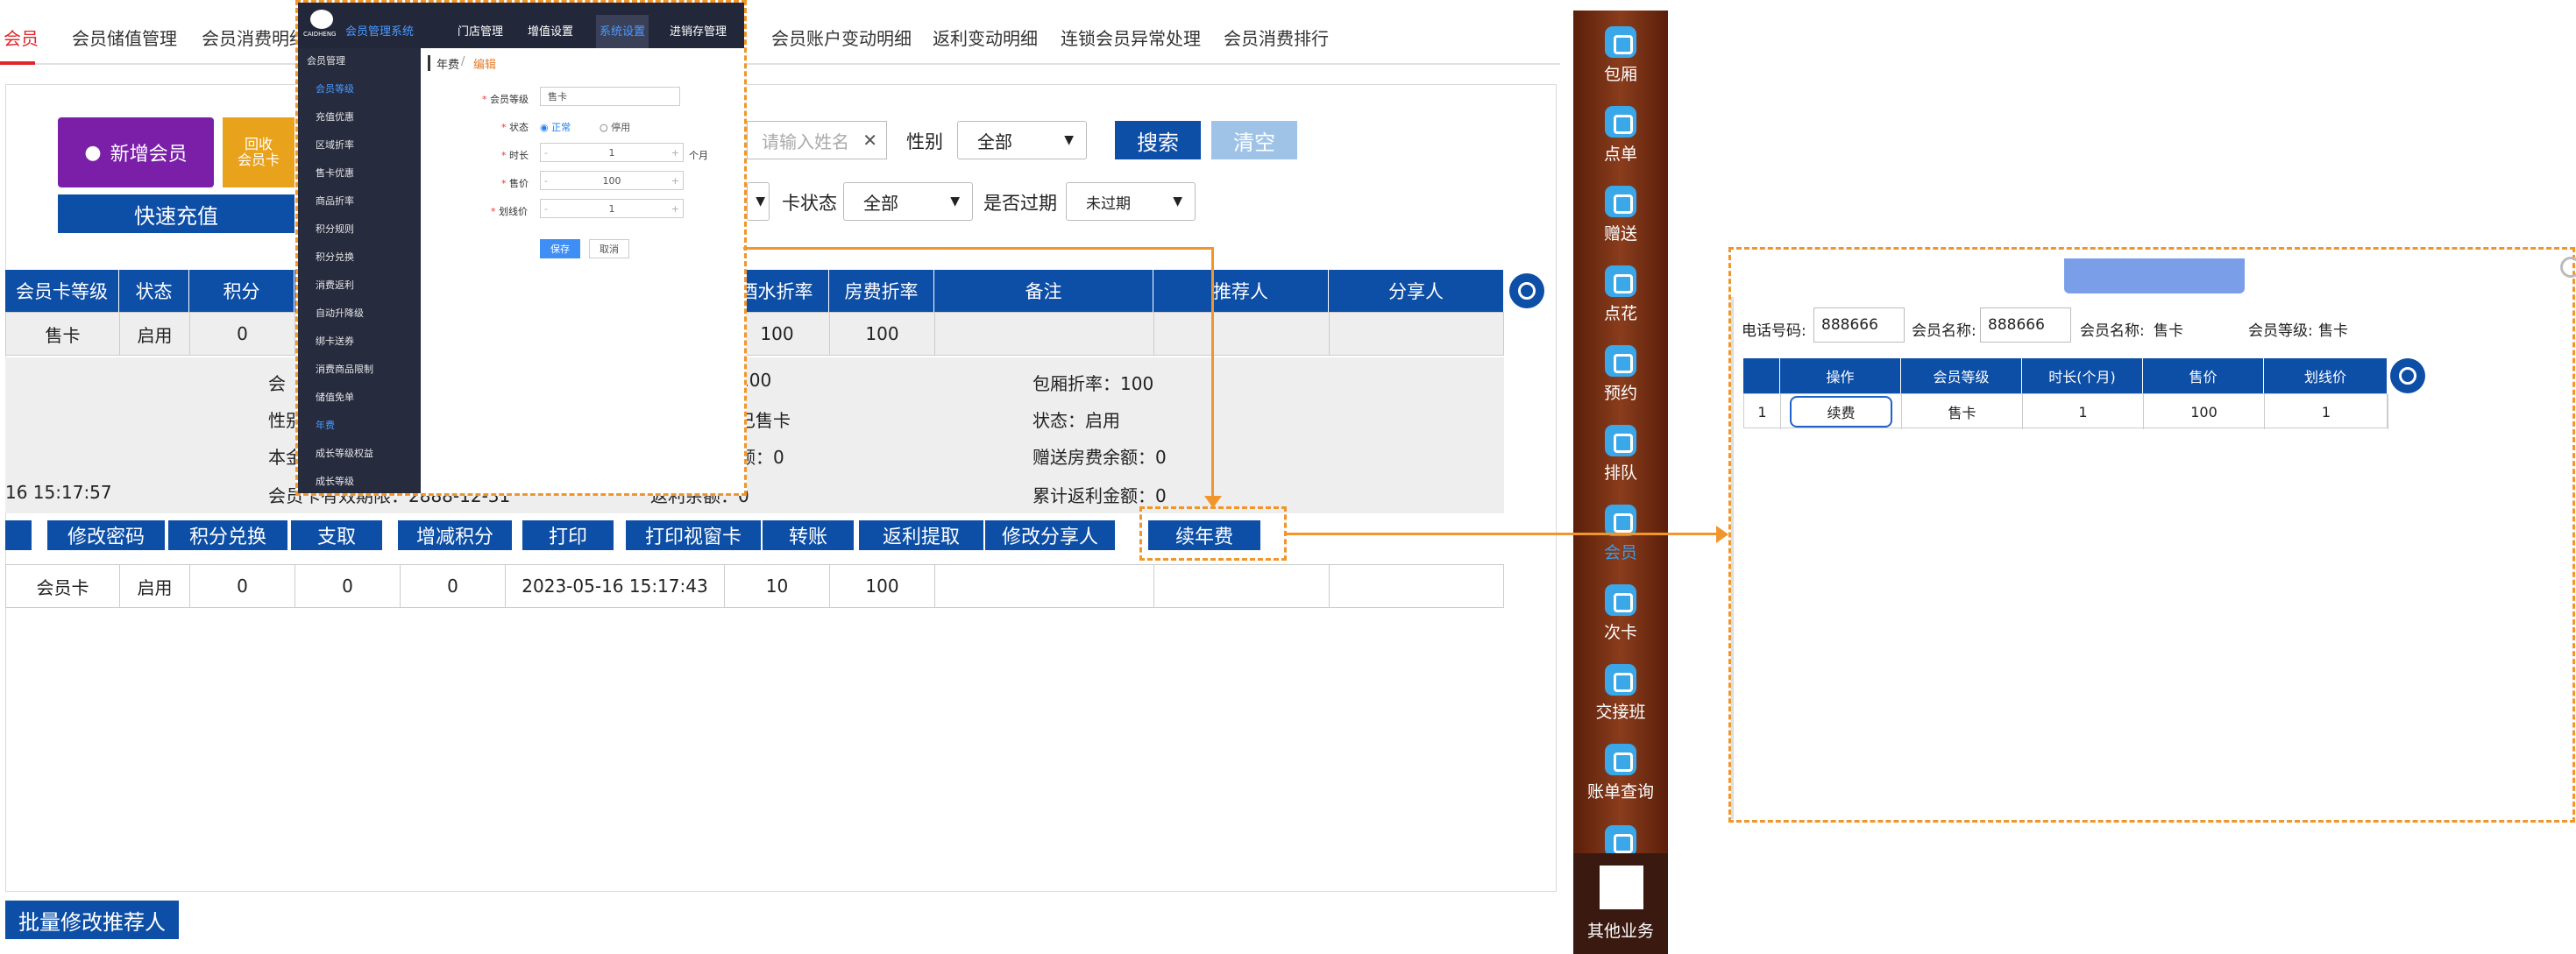 The height and width of the screenshot is (954, 2576). What do you see at coordinates (1158, 140) in the screenshot?
I see `search-button: 搜索` at bounding box center [1158, 140].